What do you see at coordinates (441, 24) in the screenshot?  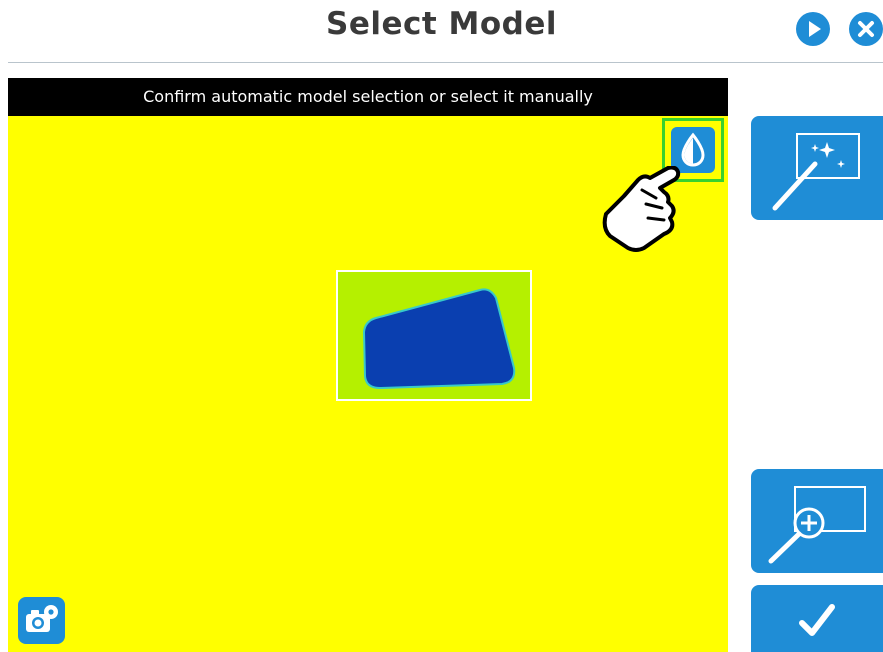 I see `page-title: Select Model` at bounding box center [441, 24].